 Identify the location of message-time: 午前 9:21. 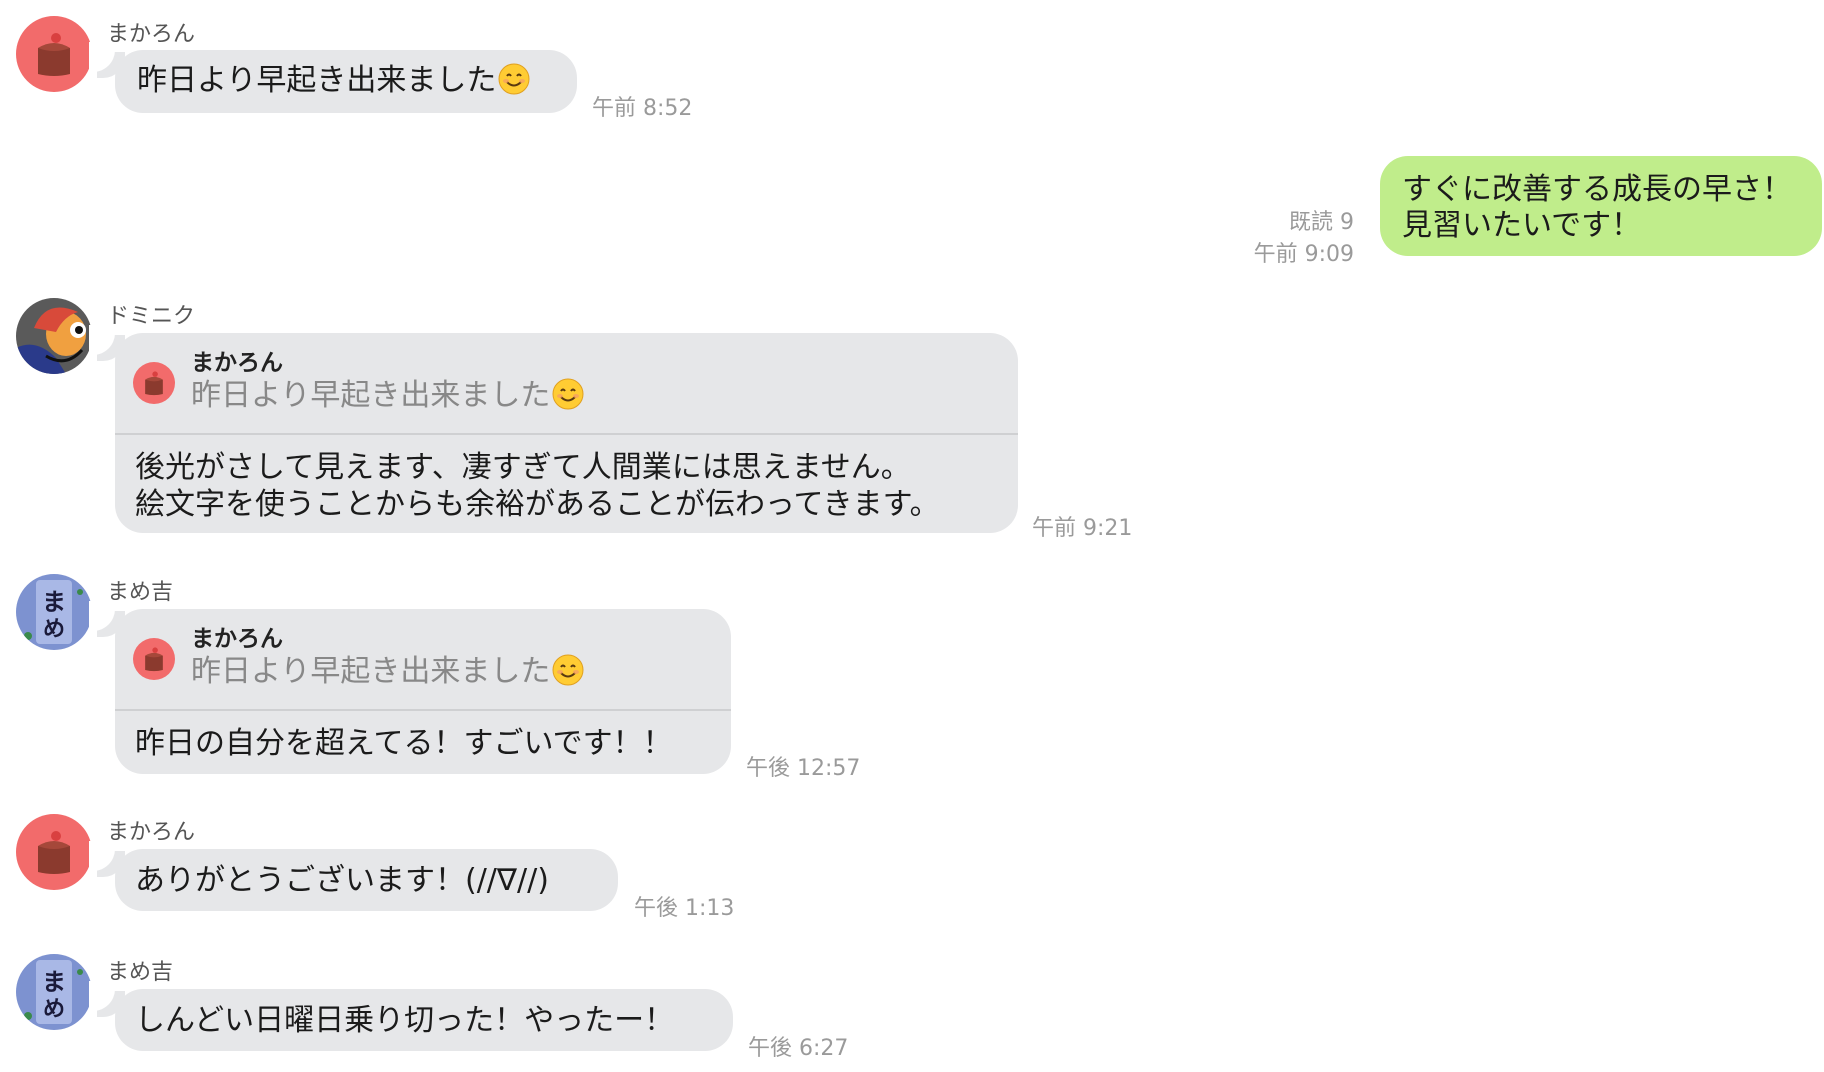
(1082, 528).